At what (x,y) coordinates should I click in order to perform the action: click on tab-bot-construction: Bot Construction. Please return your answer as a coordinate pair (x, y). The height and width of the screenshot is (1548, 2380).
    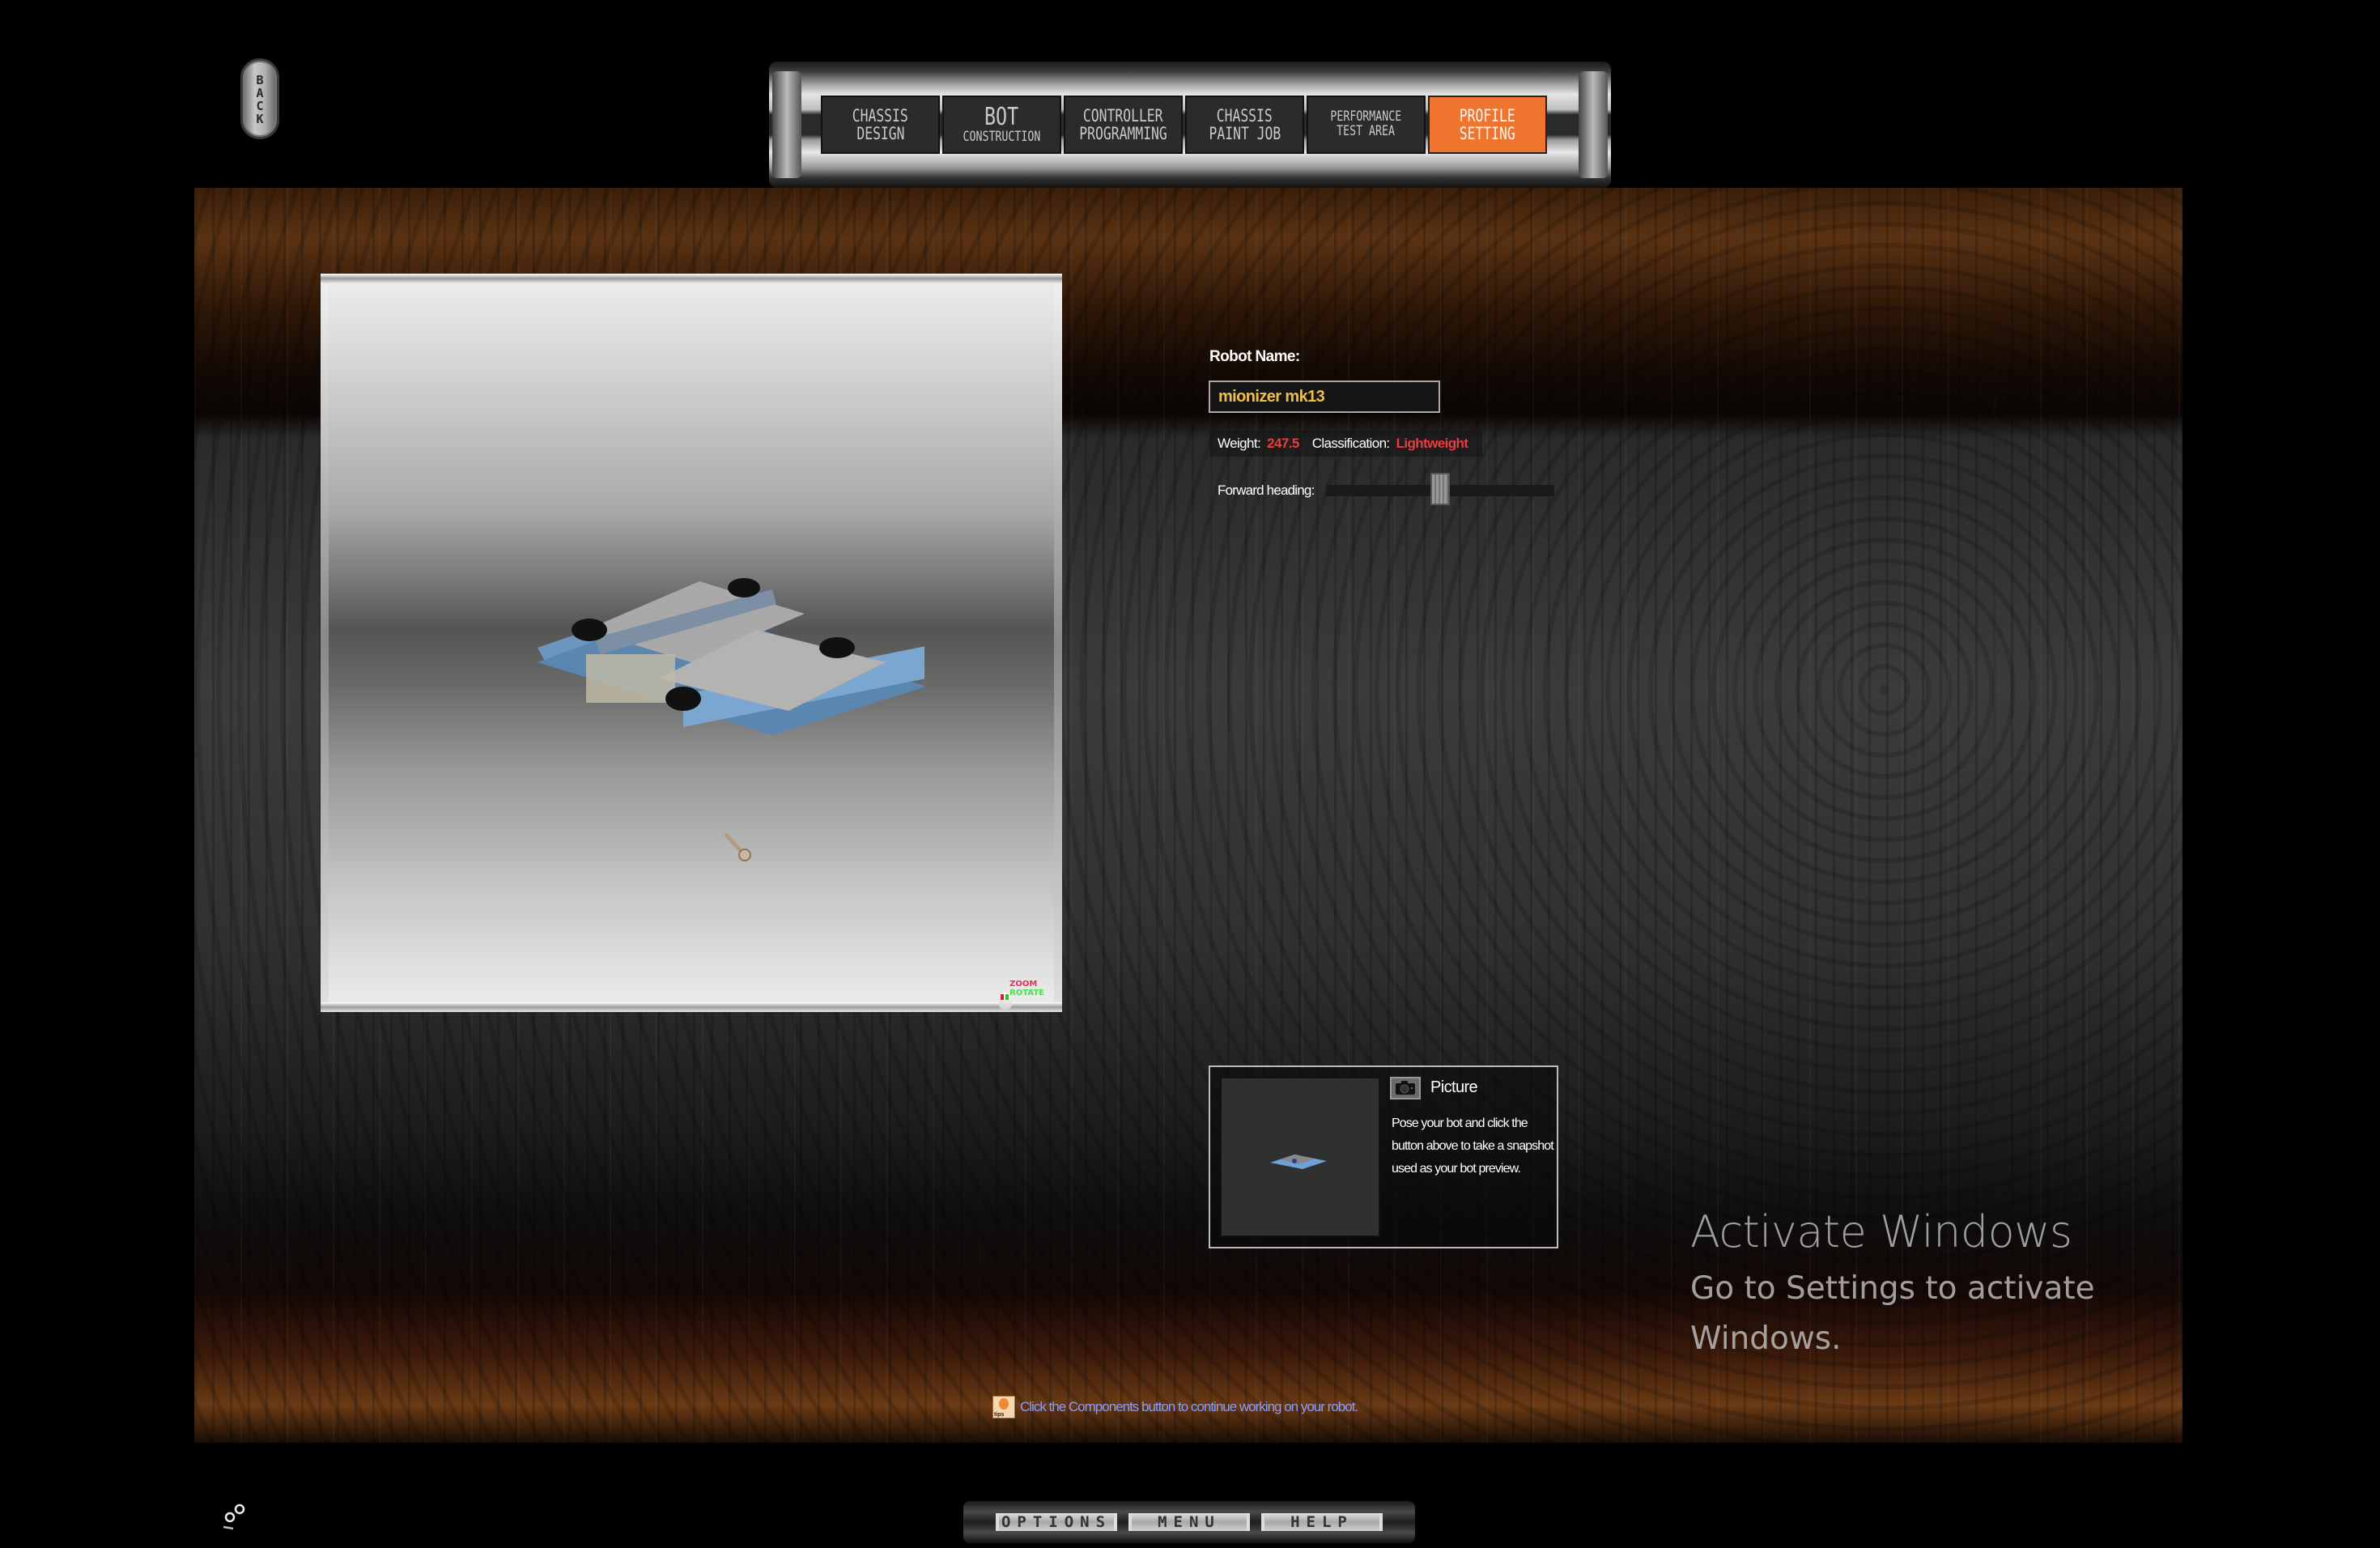
    Looking at the image, I should click on (1002, 125).